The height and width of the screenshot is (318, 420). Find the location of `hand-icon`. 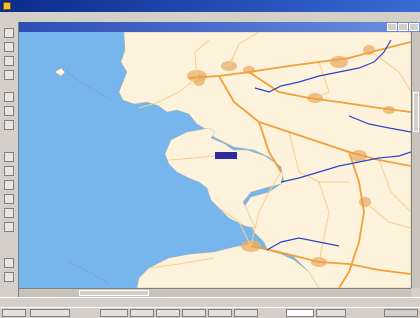

hand-icon is located at coordinates (9, 47).